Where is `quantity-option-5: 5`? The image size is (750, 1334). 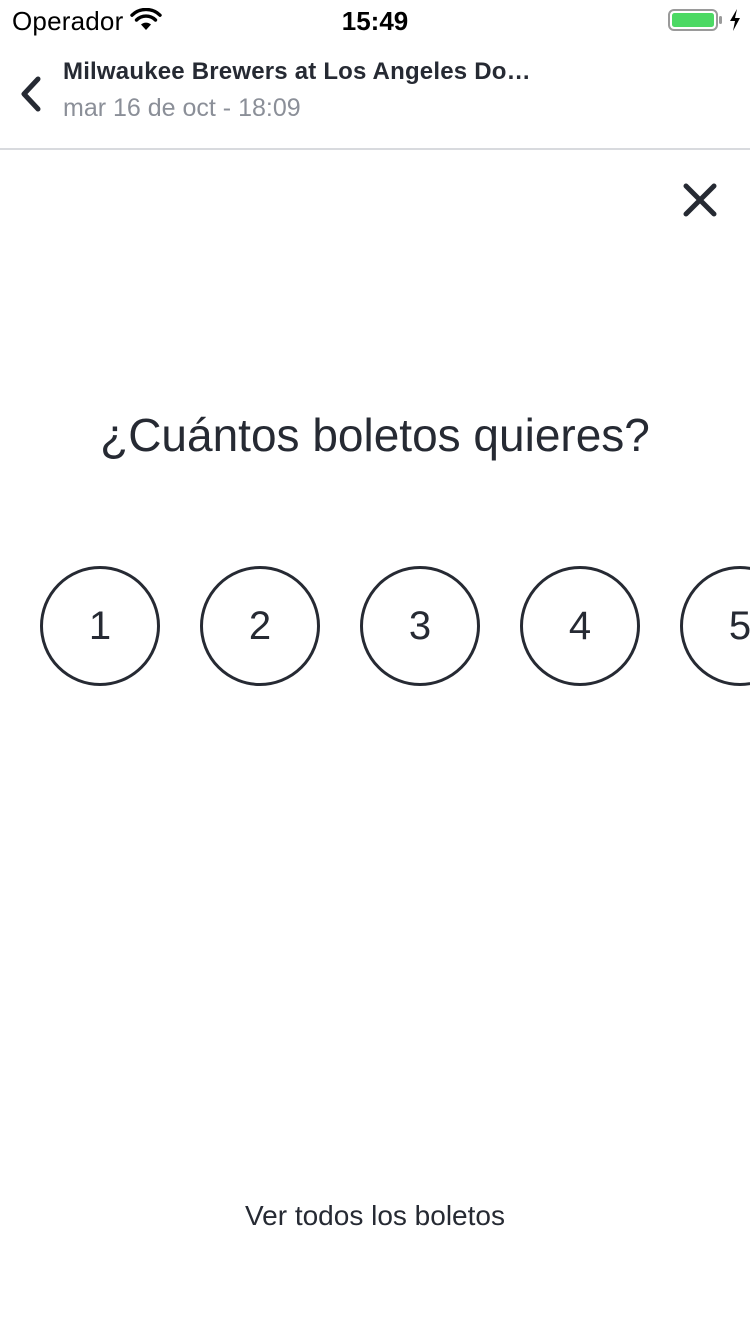
quantity-option-5: 5 is located at coordinates (715, 626).